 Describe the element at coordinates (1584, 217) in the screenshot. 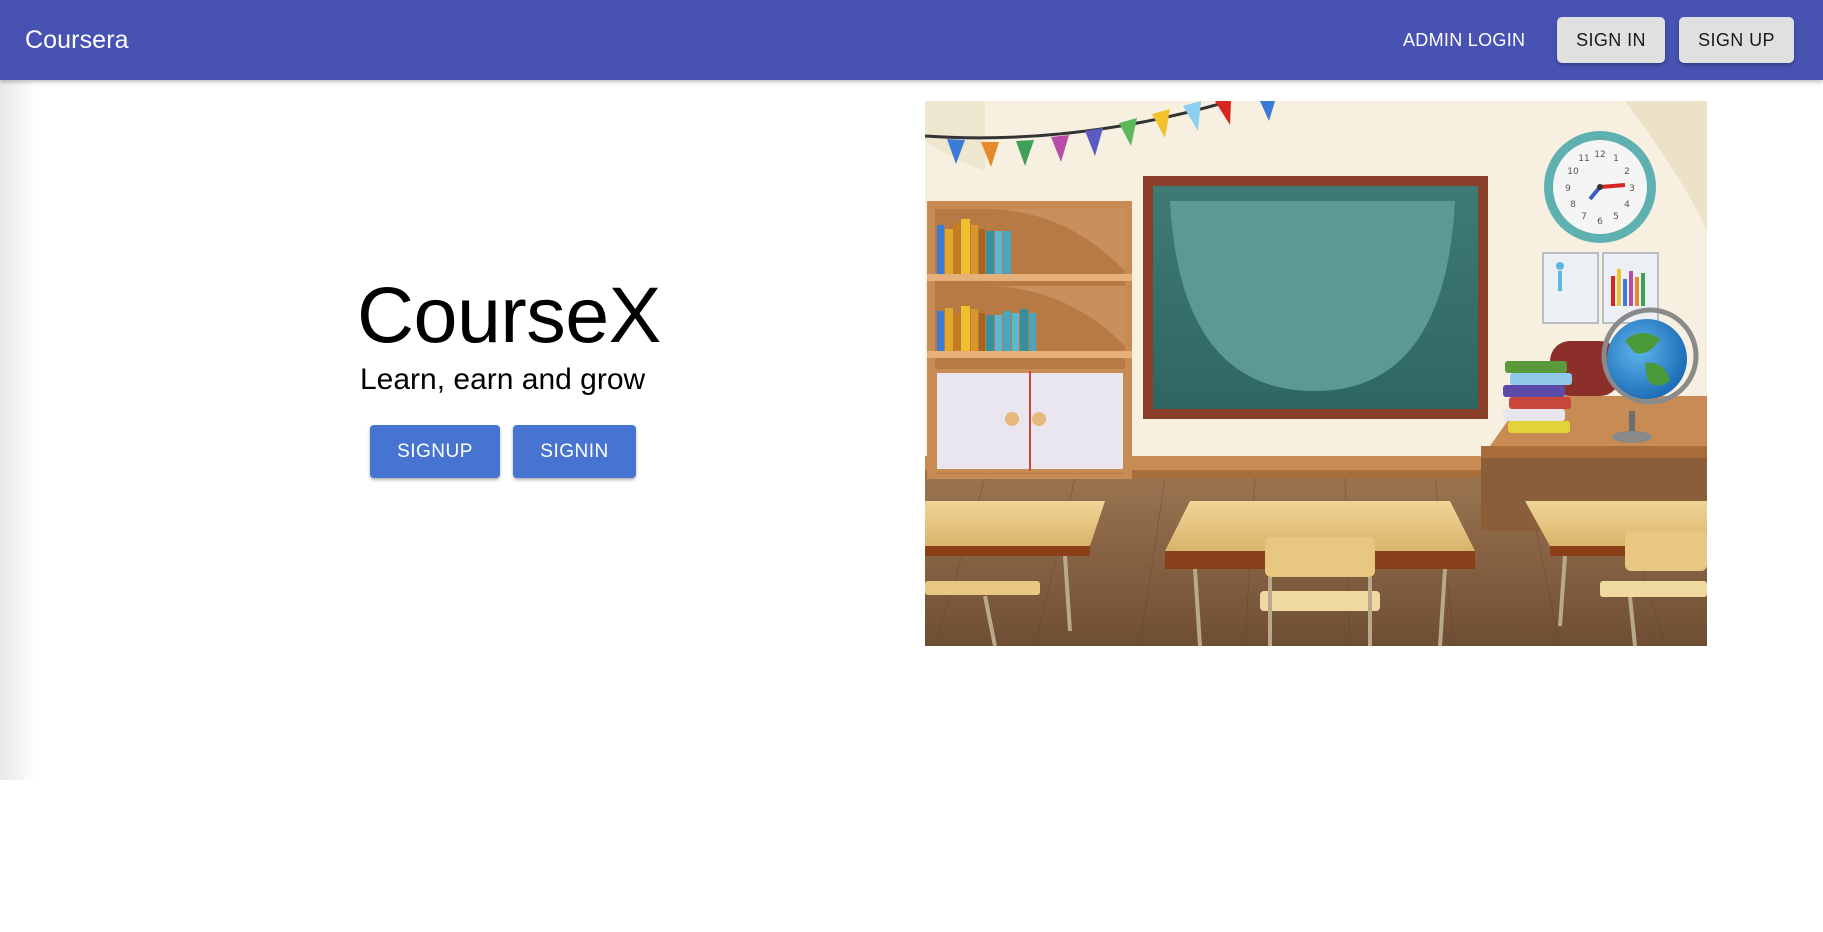

I see `svg-text: 7` at that location.